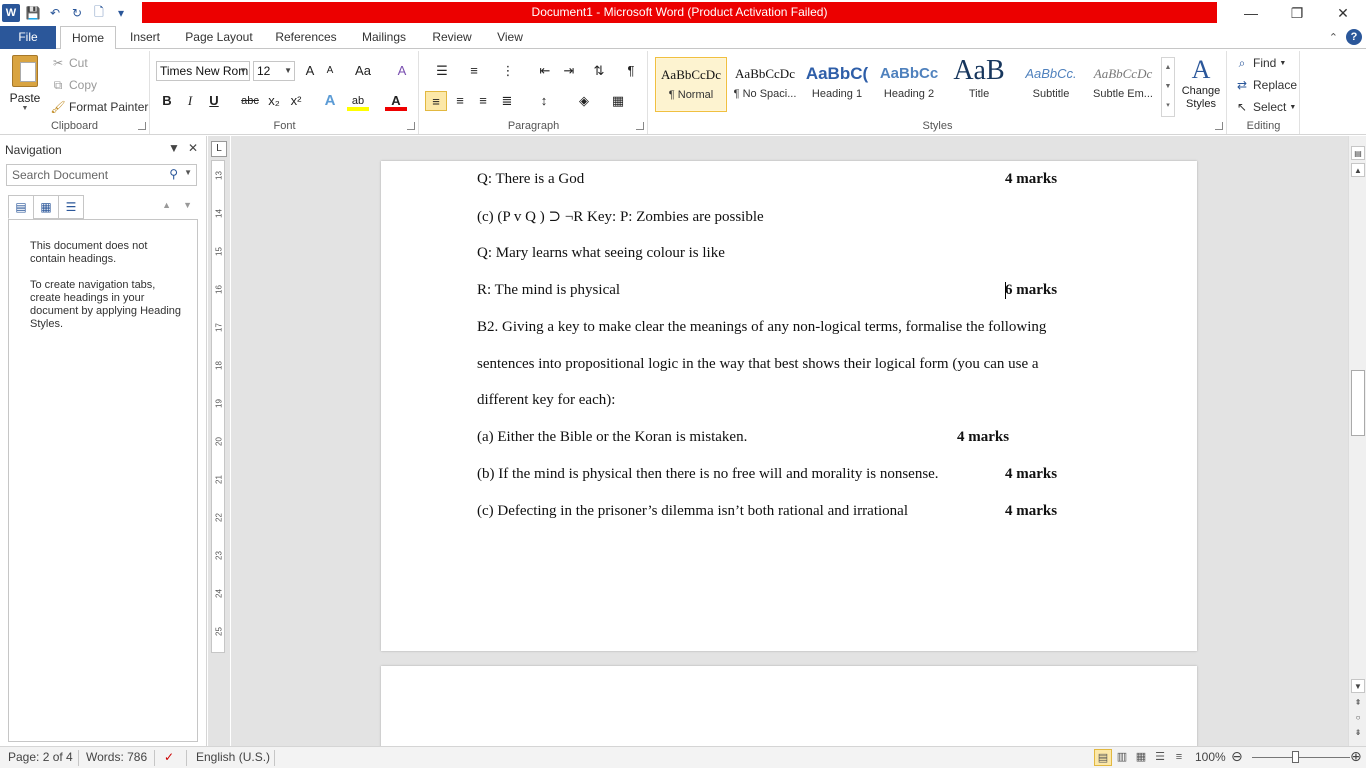 The image size is (1366, 768). What do you see at coordinates (40, 757) in the screenshot?
I see `page-count: Page: 2 of 4` at bounding box center [40, 757].